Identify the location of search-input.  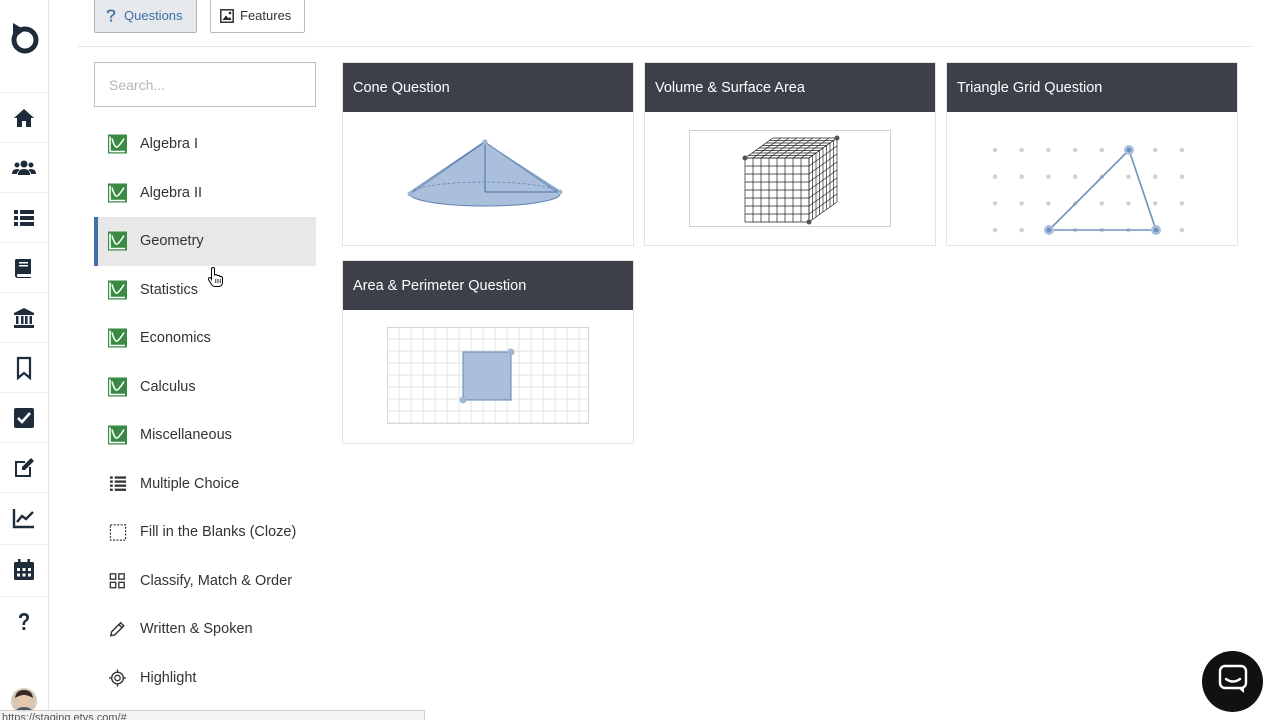
(205, 84).